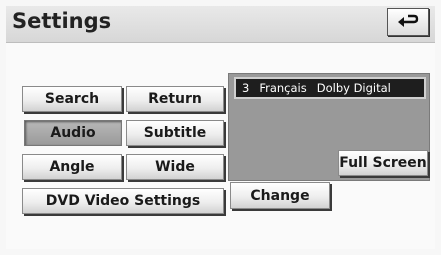 This screenshot has width=441, height=255. I want to click on change-button: Change, so click(280, 195).